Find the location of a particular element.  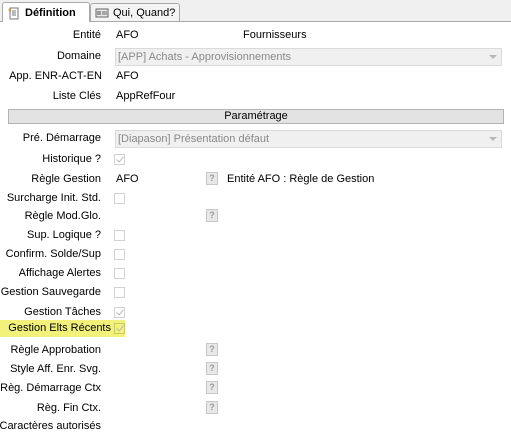

section-parametrage: Paramétrage is located at coordinates (256, 116).